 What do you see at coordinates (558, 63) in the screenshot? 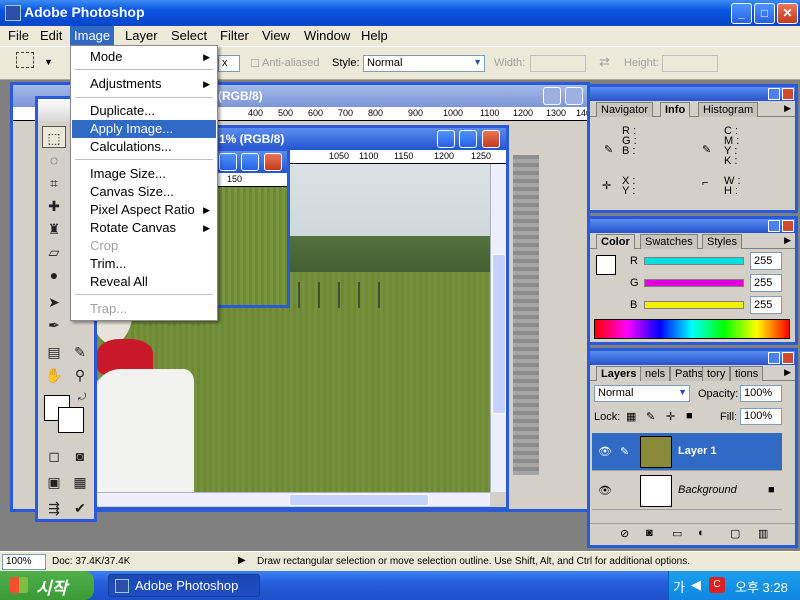
I see `width-field` at bounding box center [558, 63].